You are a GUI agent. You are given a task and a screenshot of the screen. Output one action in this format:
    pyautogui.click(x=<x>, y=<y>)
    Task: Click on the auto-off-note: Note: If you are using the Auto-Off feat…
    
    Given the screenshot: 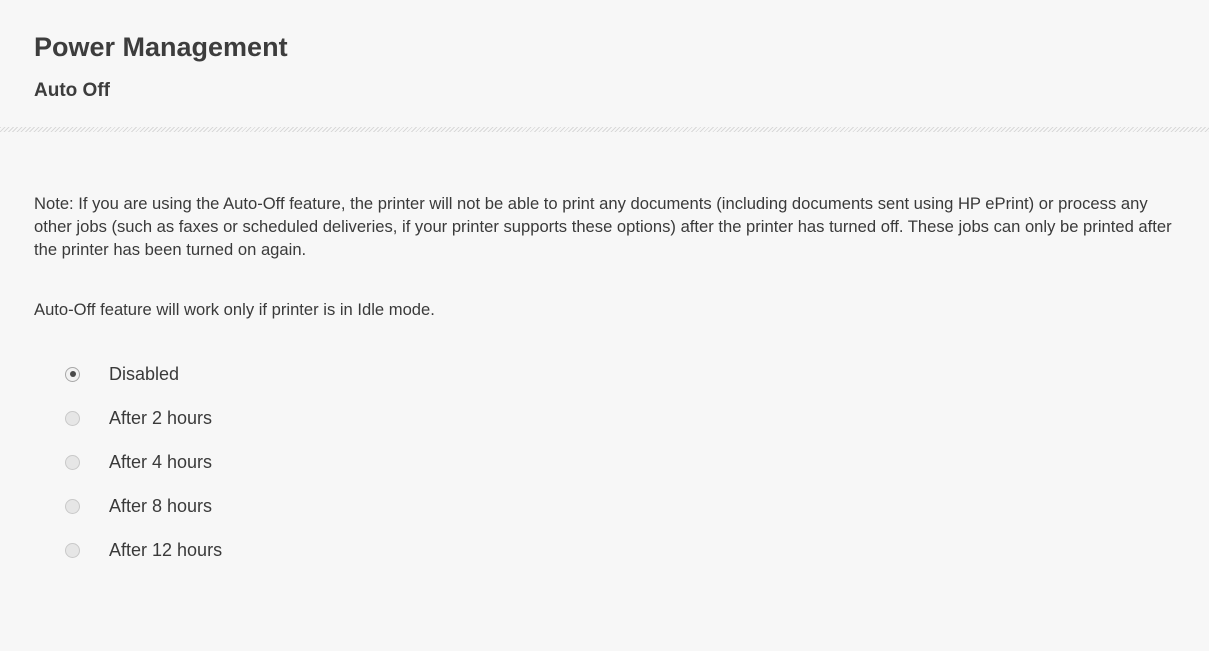 What is the action you would take?
    pyautogui.click(x=603, y=226)
    